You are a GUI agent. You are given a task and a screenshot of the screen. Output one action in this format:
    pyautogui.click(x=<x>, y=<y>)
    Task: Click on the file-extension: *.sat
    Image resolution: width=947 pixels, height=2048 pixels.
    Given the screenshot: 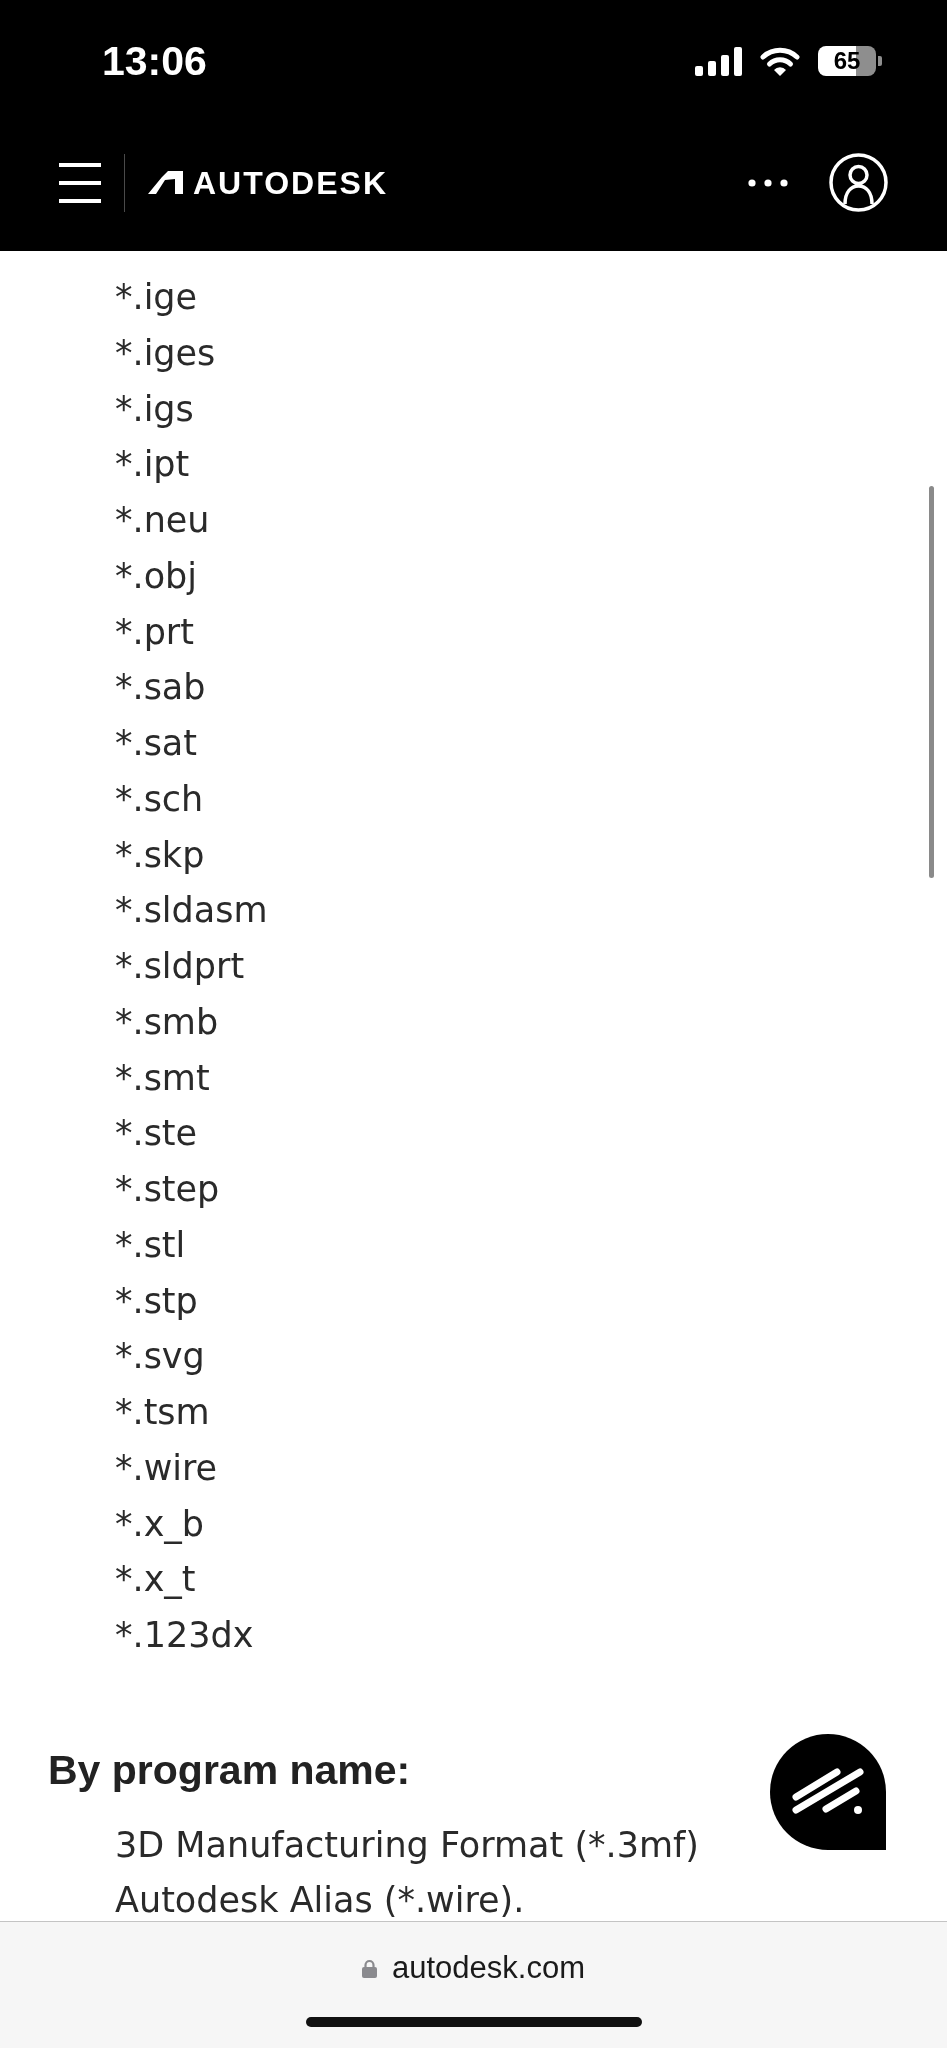 What is the action you would take?
    pyautogui.click(x=156, y=743)
    